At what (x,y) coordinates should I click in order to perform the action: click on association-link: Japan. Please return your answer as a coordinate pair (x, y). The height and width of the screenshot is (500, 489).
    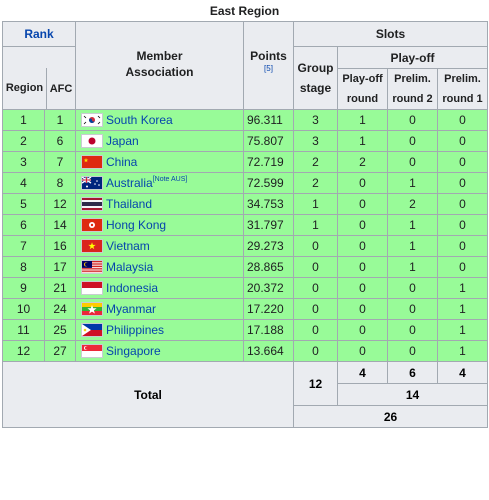
    Looking at the image, I should click on (122, 141).